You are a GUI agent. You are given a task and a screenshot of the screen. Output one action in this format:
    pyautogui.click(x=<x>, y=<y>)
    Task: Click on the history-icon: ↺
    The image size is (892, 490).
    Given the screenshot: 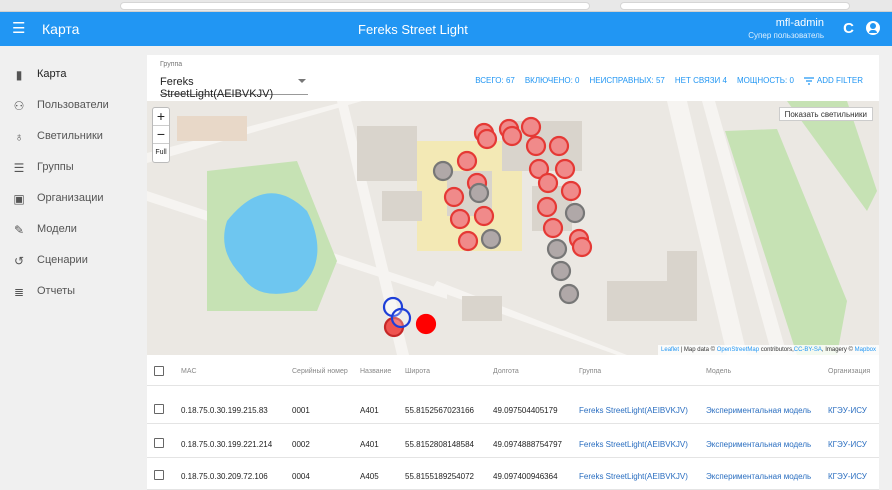 What is the action you would take?
    pyautogui.click(x=19, y=261)
    